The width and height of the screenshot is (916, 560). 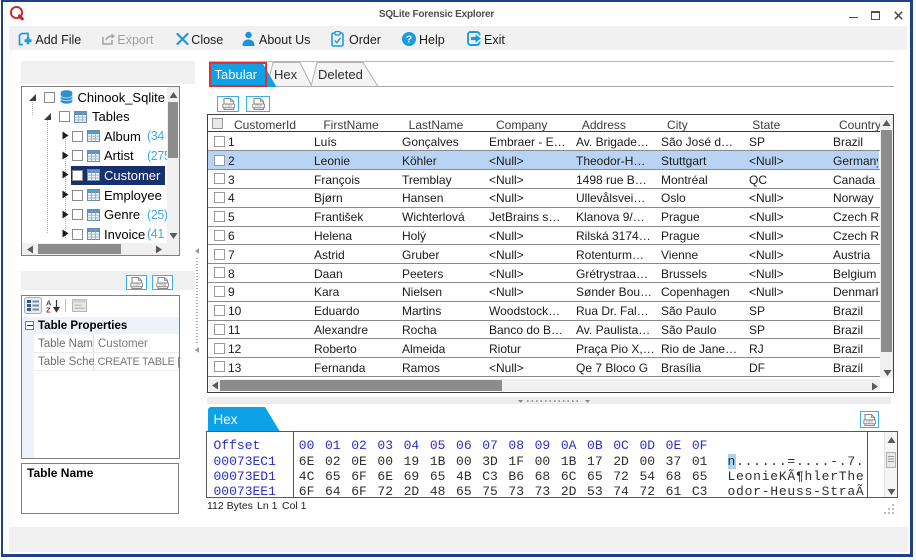 What do you see at coordinates (258, 106) in the screenshot?
I see `svg-text: PDF` at bounding box center [258, 106].